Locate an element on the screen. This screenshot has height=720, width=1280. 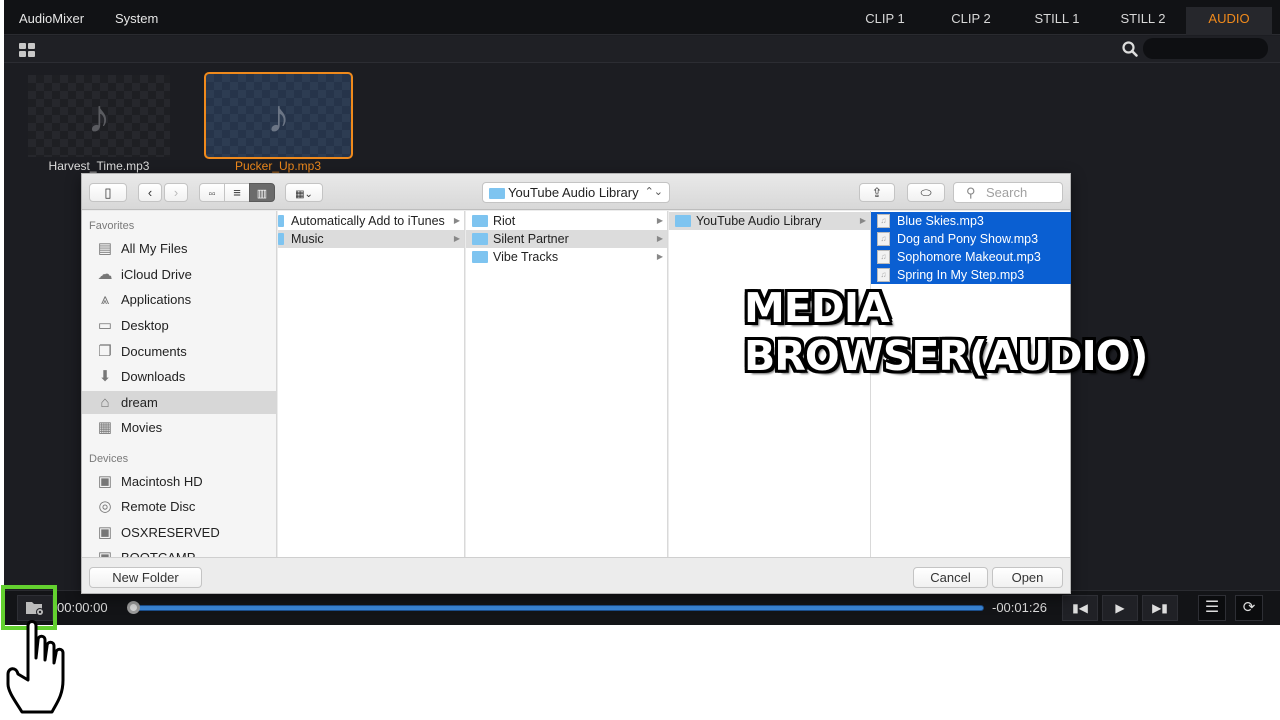
home-icon: ⌂ is located at coordinates (105, 402).